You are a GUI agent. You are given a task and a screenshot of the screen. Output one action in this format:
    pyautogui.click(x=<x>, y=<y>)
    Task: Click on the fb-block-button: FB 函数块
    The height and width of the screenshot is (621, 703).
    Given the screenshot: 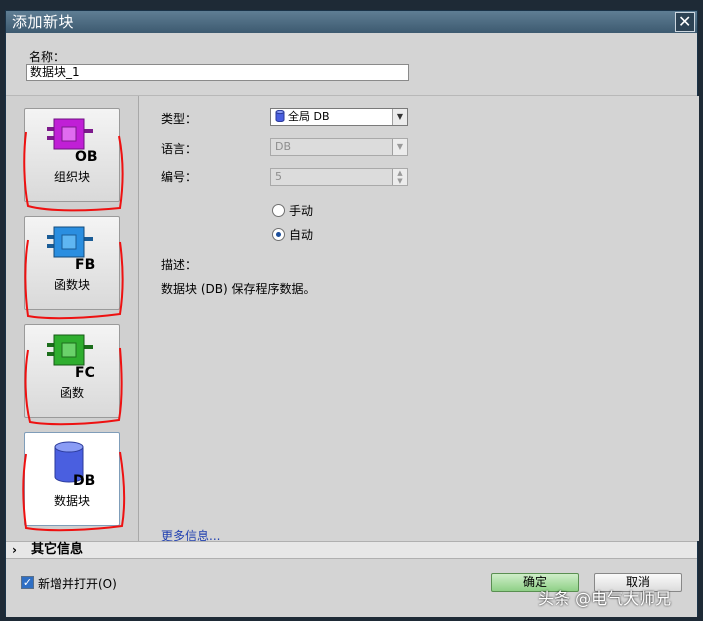 What is the action you would take?
    pyautogui.click(x=72, y=263)
    